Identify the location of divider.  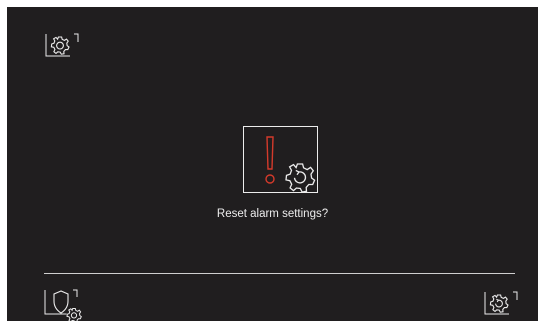
(279, 273).